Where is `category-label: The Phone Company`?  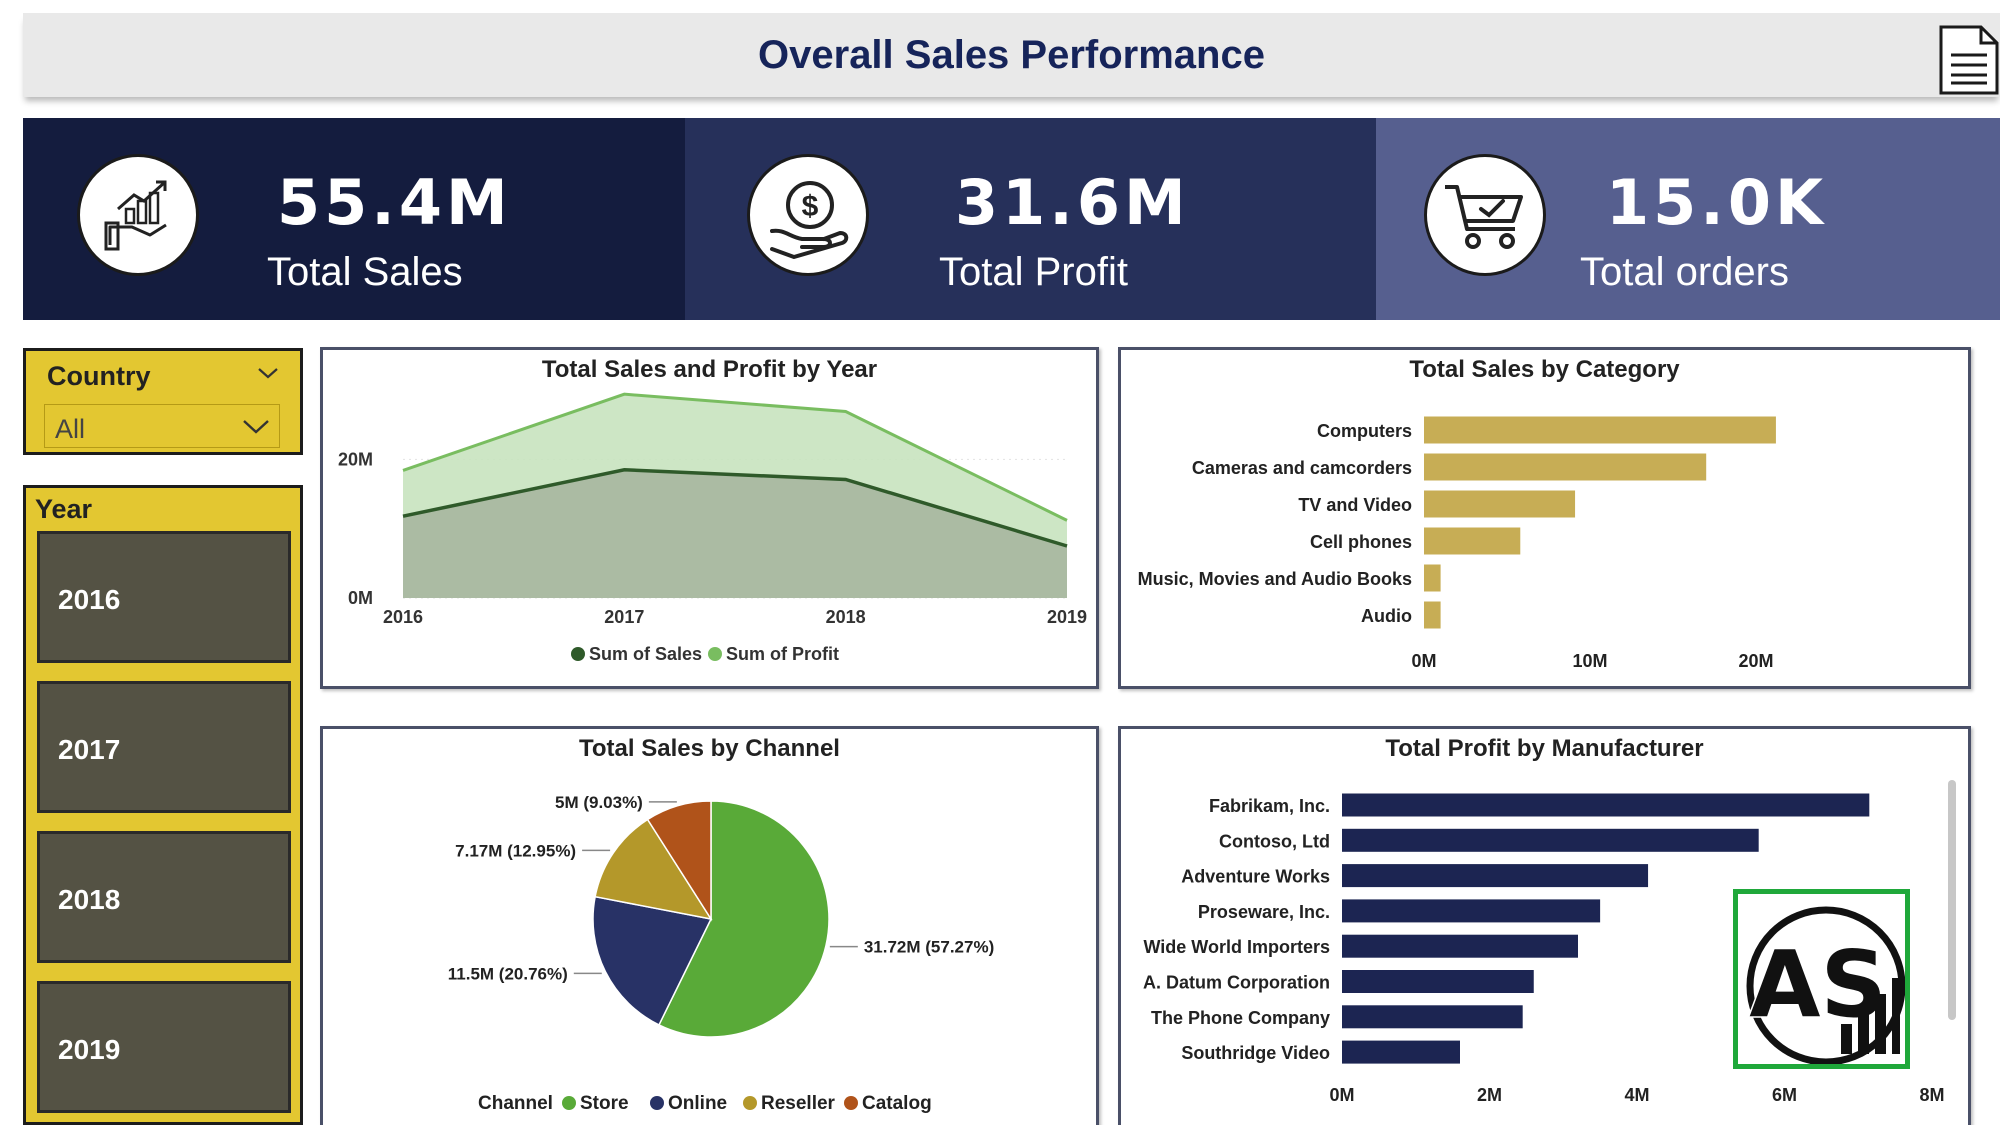 category-label: The Phone Company is located at coordinates (1240, 1018).